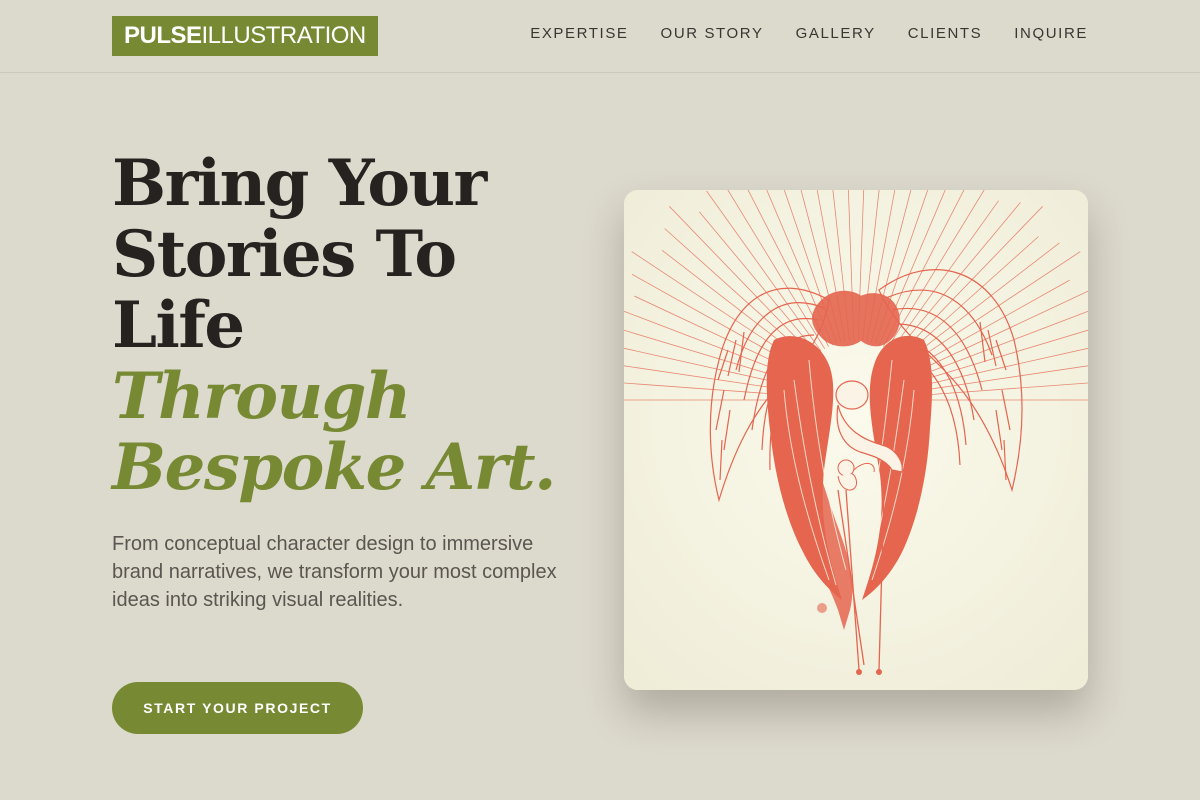 The height and width of the screenshot is (800, 1200). Describe the element at coordinates (334, 467) in the screenshot. I see `hero-title-accent-line: Bespoke Art.` at that location.